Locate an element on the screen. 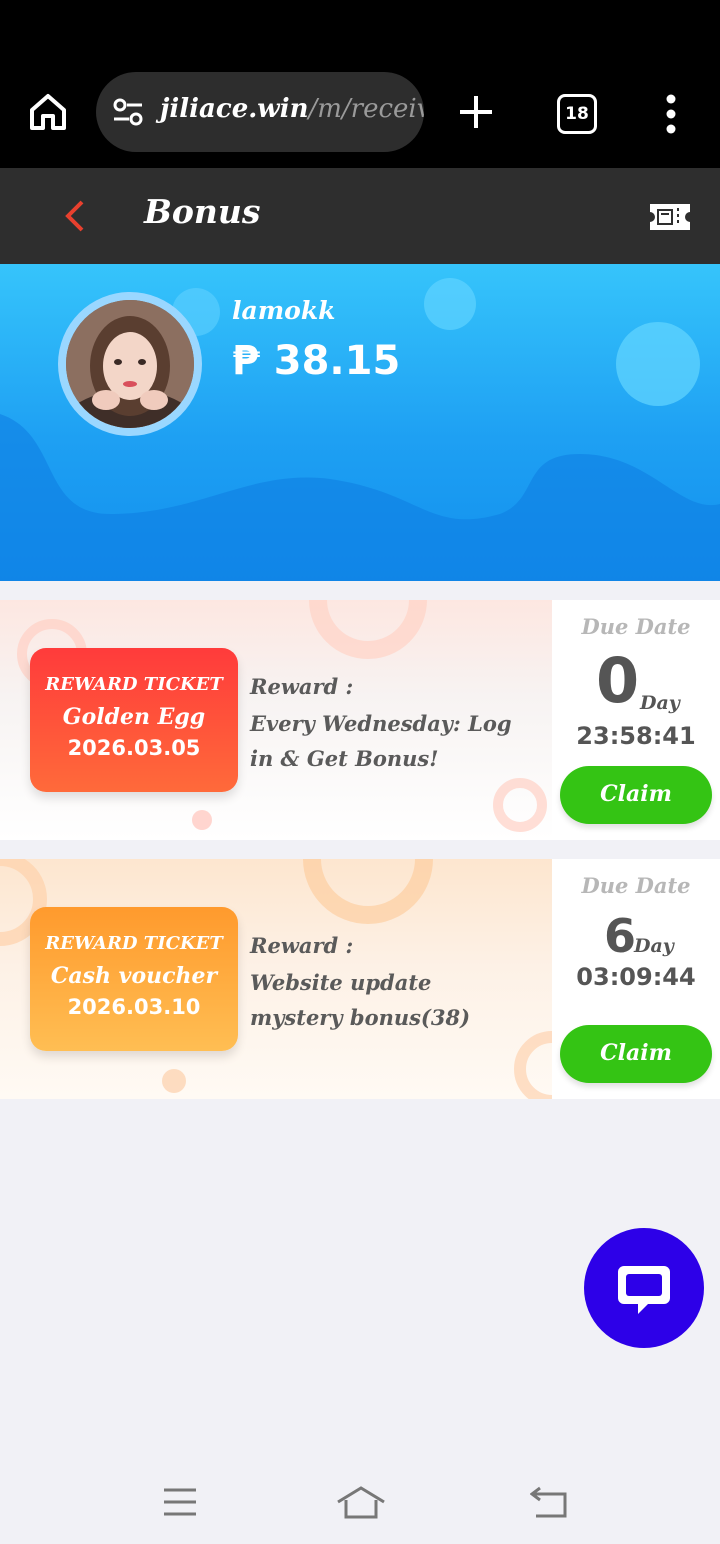  chat-bubble-icon is located at coordinates (644, 1290).